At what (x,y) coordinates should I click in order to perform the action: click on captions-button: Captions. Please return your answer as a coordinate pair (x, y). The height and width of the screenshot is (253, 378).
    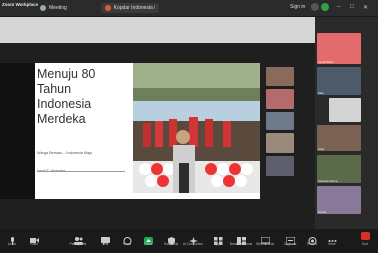
    Looking at the image, I should click on (290, 242).